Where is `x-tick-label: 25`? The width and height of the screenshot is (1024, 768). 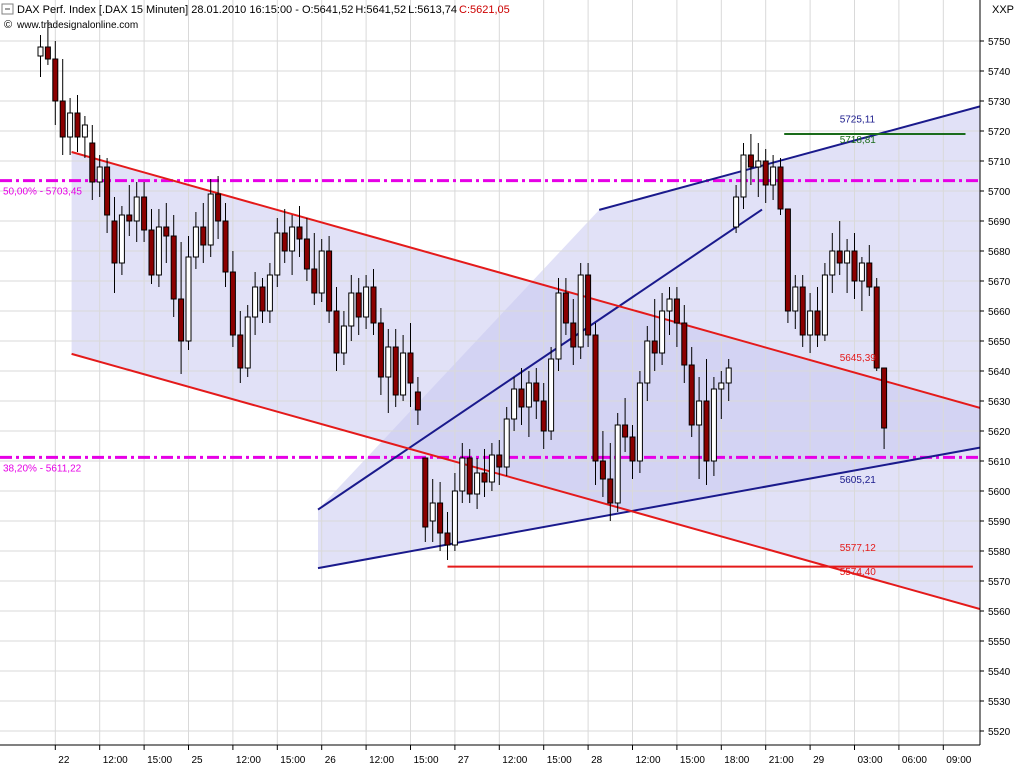 x-tick-label: 25 is located at coordinates (198, 760).